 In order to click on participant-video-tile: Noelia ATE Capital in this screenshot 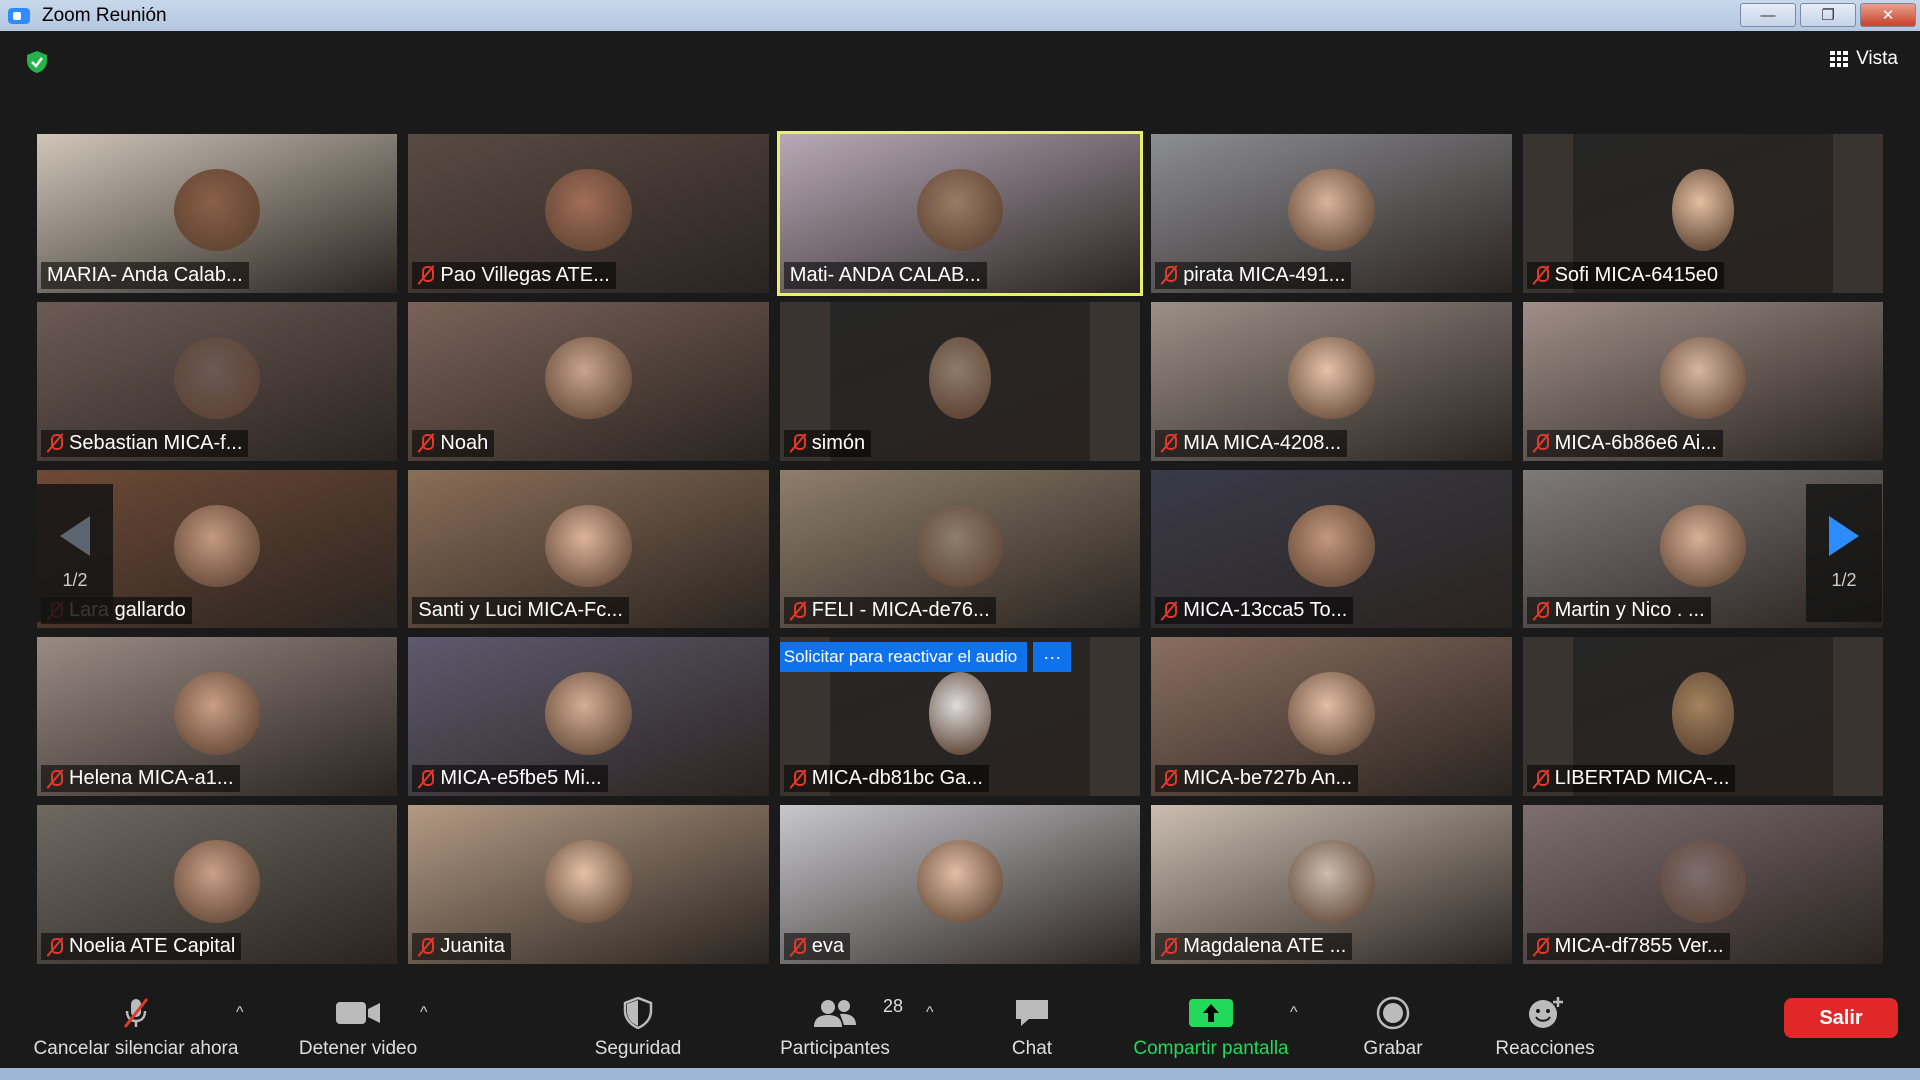, I will do `click(217, 884)`.